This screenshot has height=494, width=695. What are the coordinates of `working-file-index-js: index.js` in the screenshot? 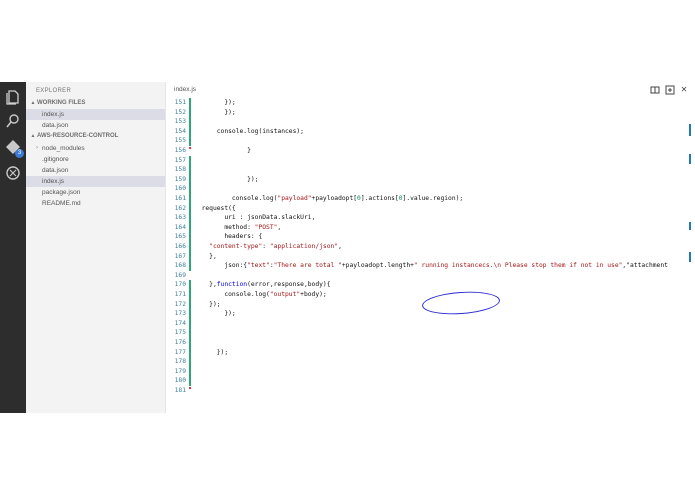 It's located at (95, 114).